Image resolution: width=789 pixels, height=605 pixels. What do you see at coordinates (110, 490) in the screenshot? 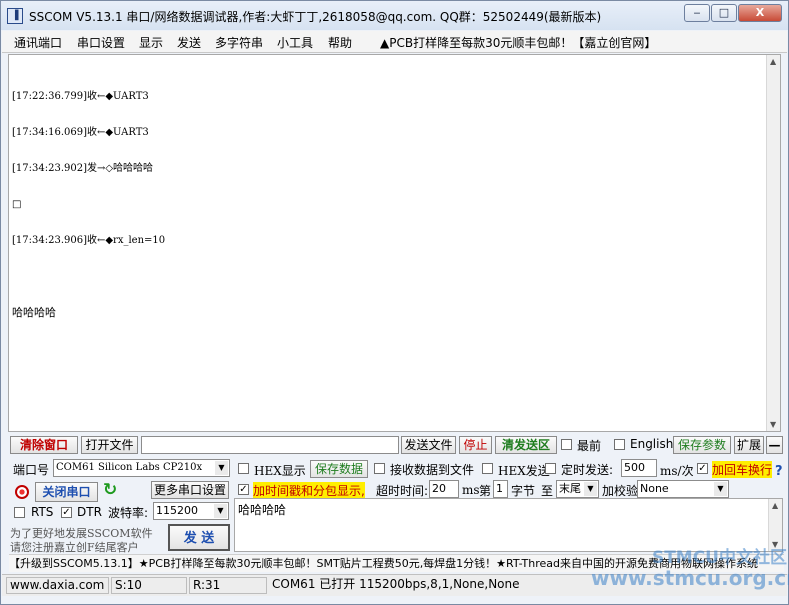
I see `refresh-icon: ↻` at bounding box center [110, 490].